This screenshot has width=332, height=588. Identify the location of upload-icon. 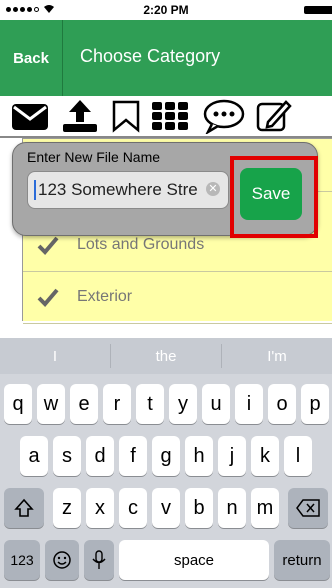
(80, 116).